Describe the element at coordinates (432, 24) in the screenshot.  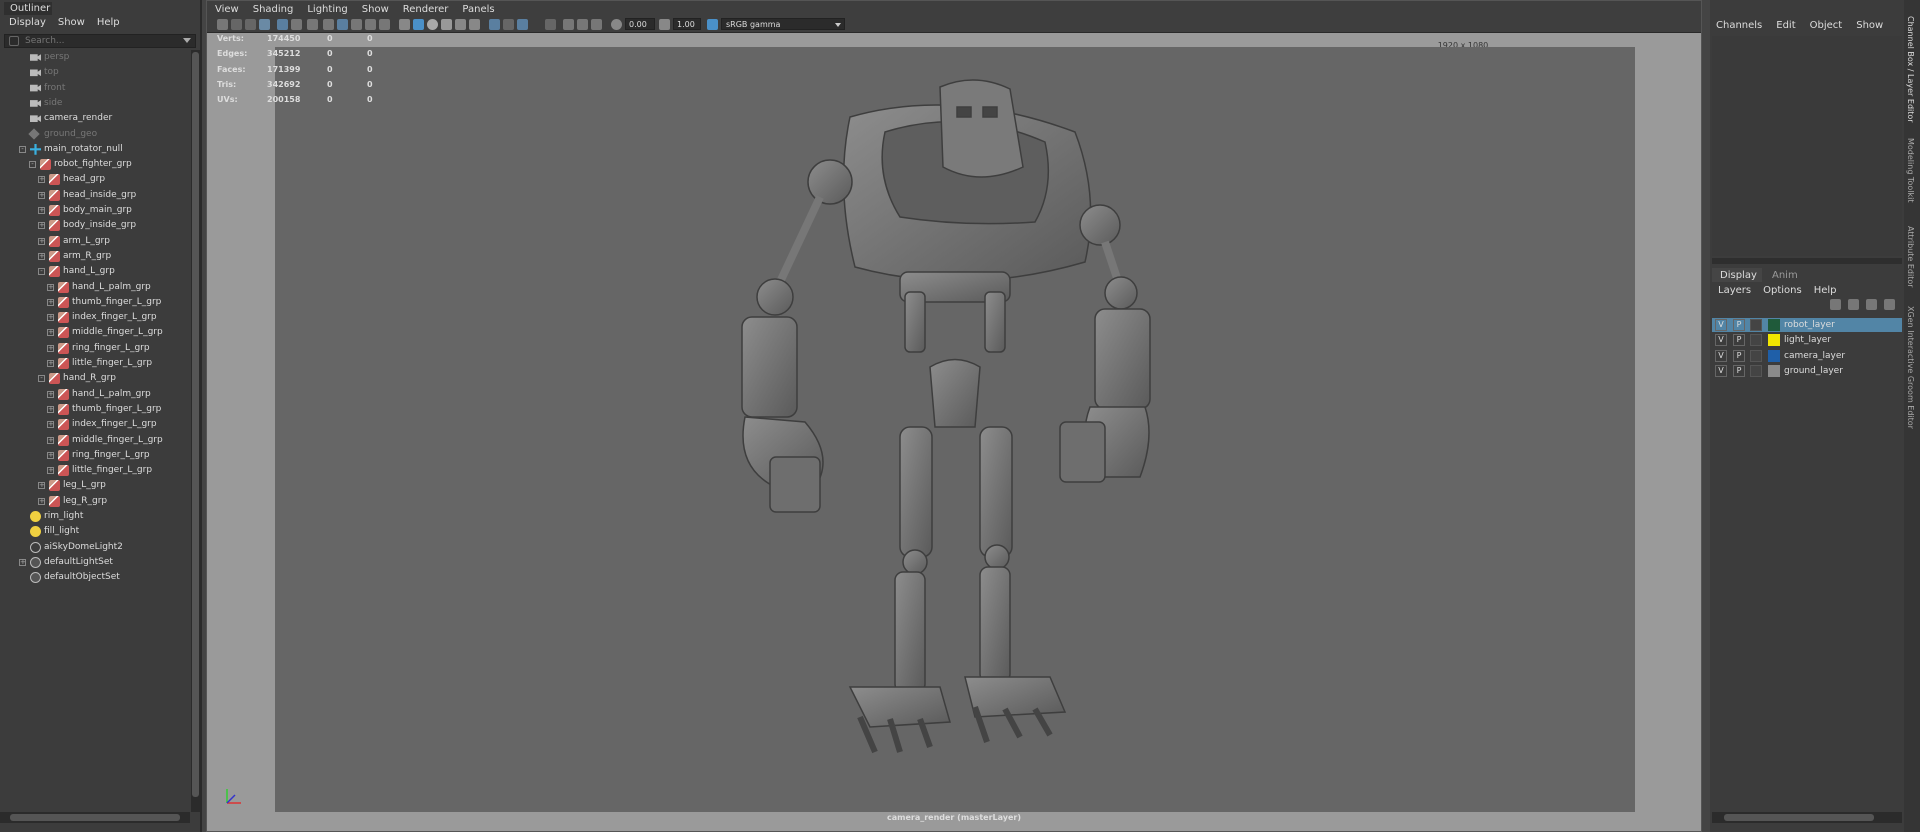
I see `default-material-icon` at that location.